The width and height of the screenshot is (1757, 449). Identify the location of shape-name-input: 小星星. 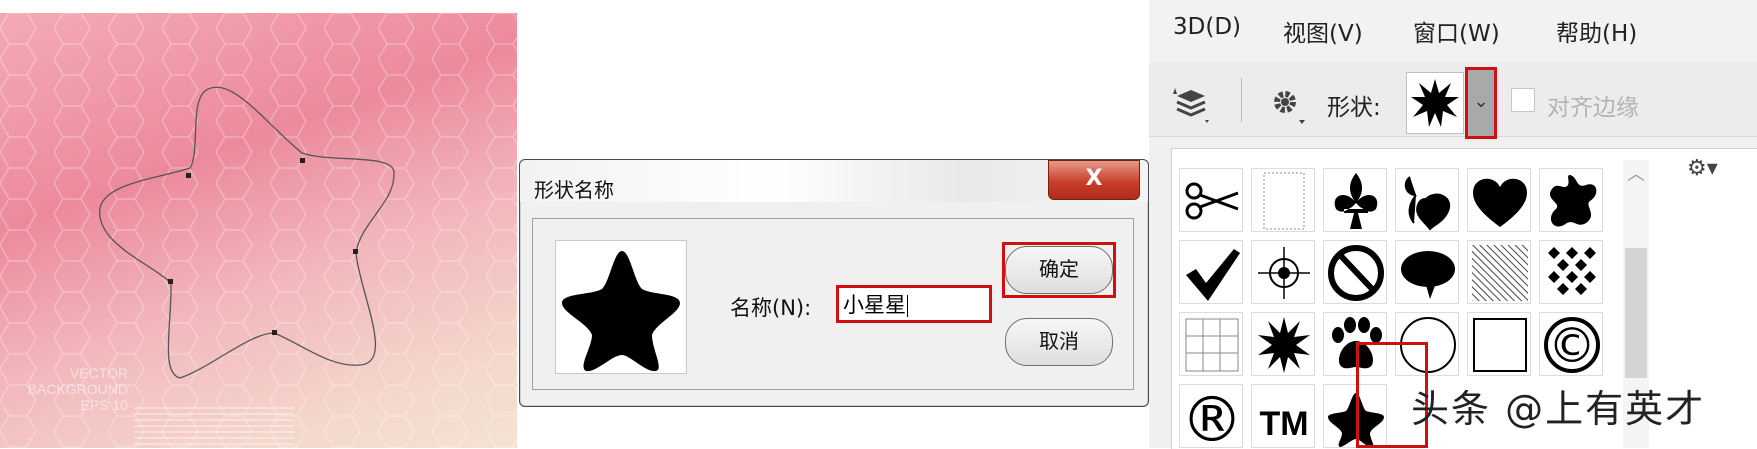
(914, 304).